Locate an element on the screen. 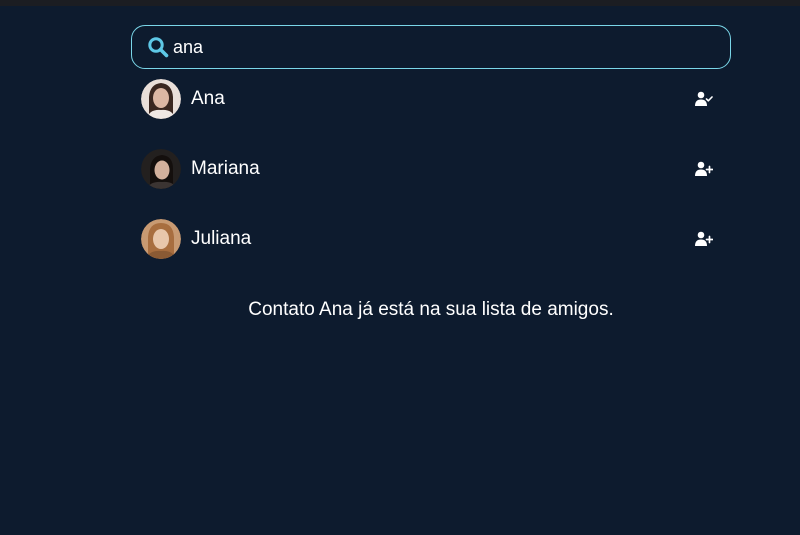  search-bar is located at coordinates (431, 47).